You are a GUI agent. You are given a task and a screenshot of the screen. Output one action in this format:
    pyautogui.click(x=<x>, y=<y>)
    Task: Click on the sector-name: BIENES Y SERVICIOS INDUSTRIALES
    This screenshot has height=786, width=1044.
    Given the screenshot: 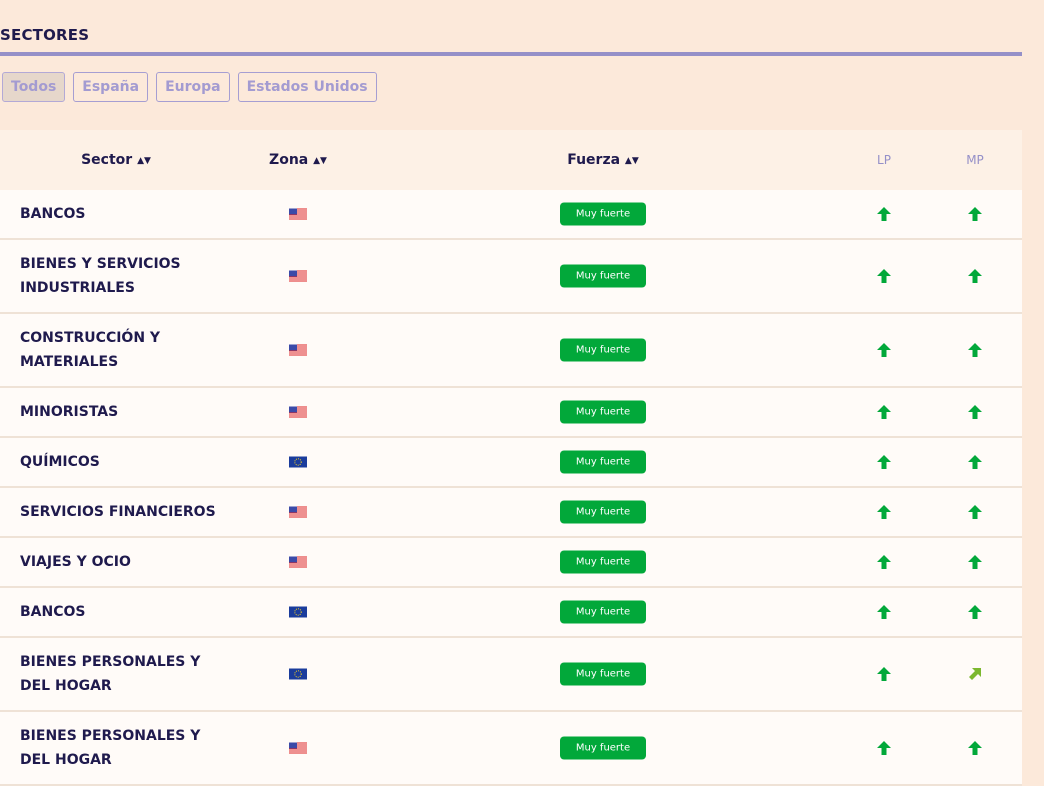 What is the action you would take?
    pyautogui.click(x=100, y=276)
    